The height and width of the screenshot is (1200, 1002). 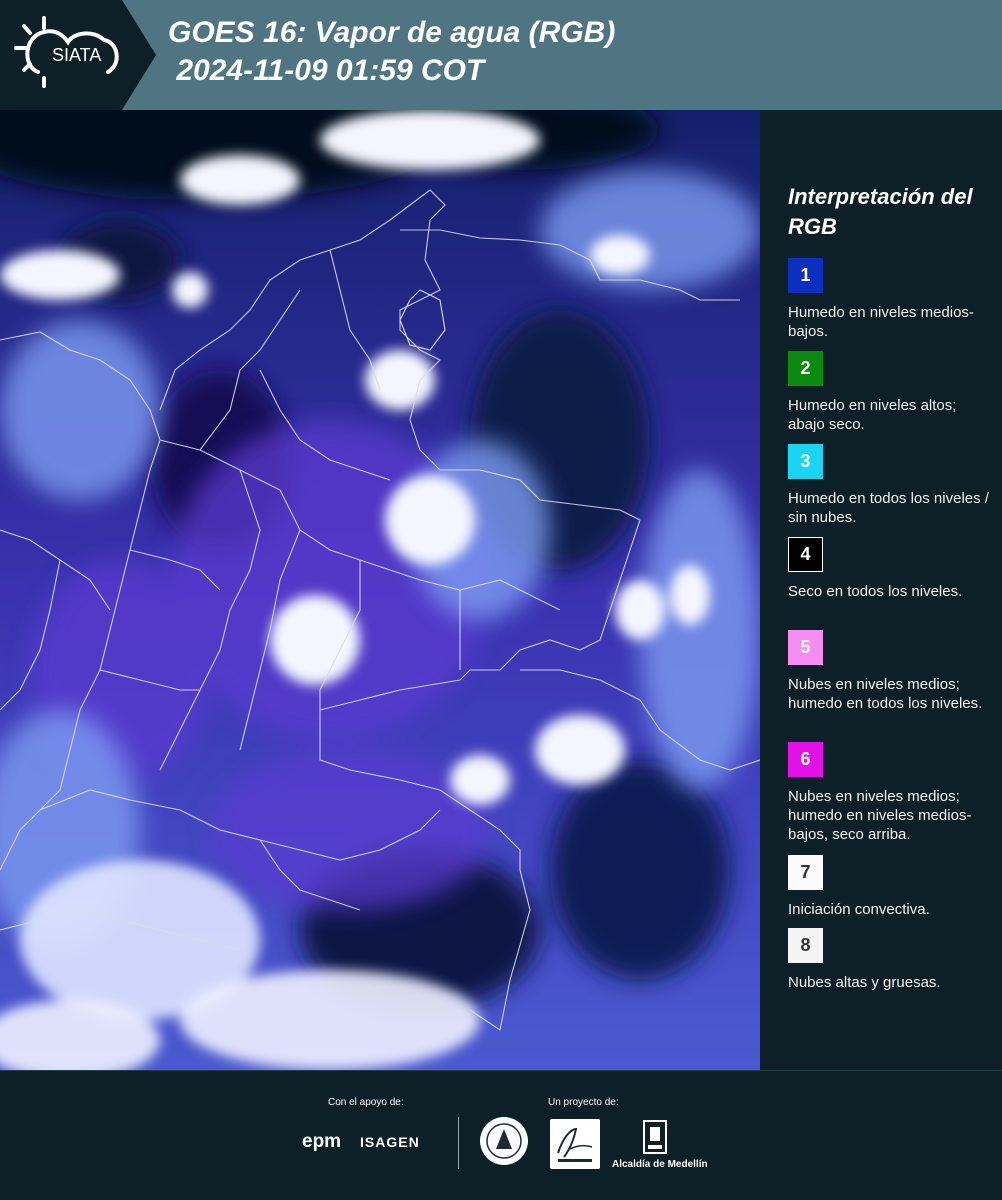 I want to click on legend-number-3: 3, so click(x=805, y=461).